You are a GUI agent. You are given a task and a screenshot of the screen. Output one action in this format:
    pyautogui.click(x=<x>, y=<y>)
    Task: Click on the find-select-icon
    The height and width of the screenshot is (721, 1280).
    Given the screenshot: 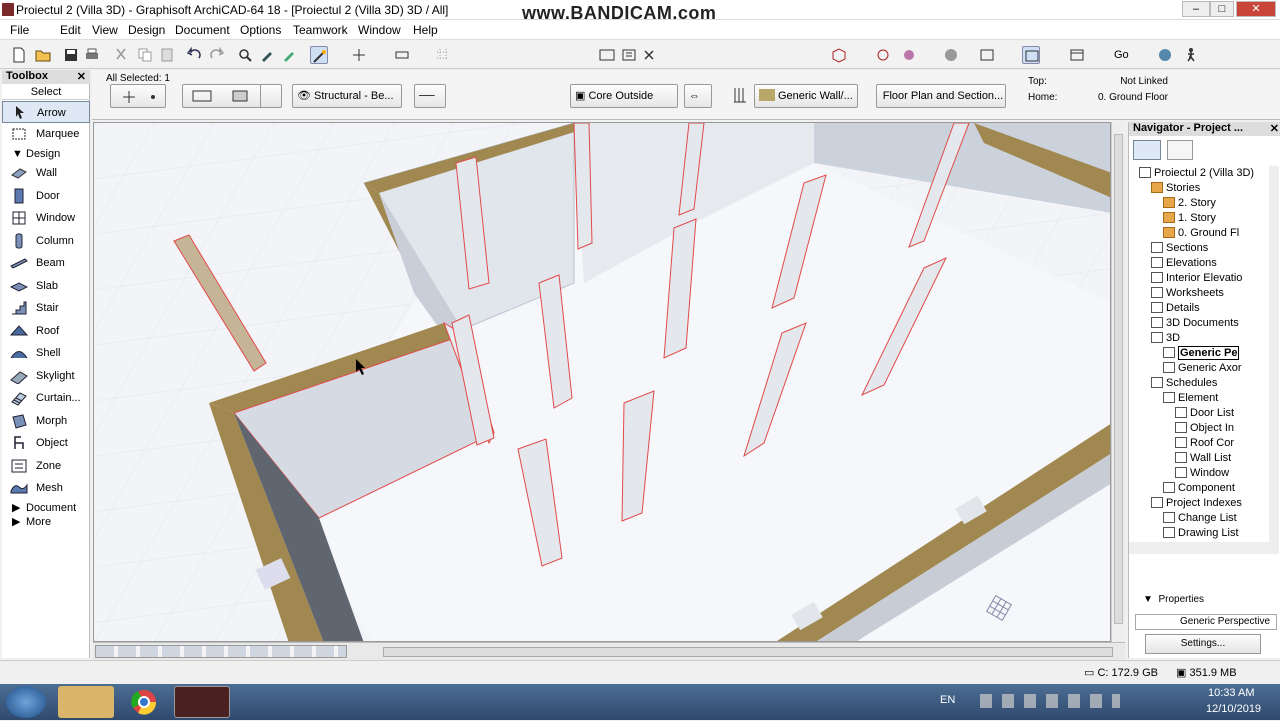 What is the action you would take?
    pyautogui.click(x=245, y=55)
    